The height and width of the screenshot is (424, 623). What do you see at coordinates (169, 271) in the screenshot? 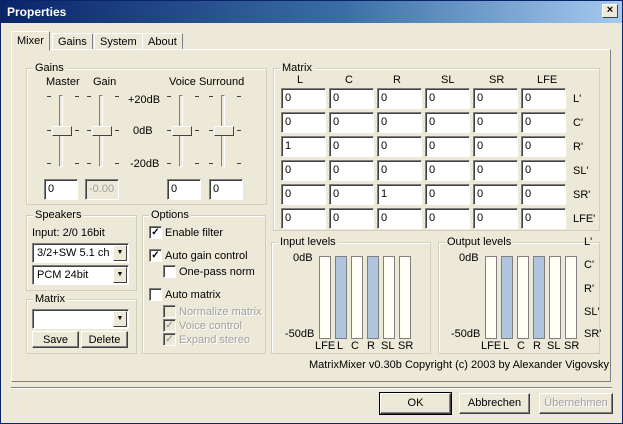
I see `one-pass-checkbox` at bounding box center [169, 271].